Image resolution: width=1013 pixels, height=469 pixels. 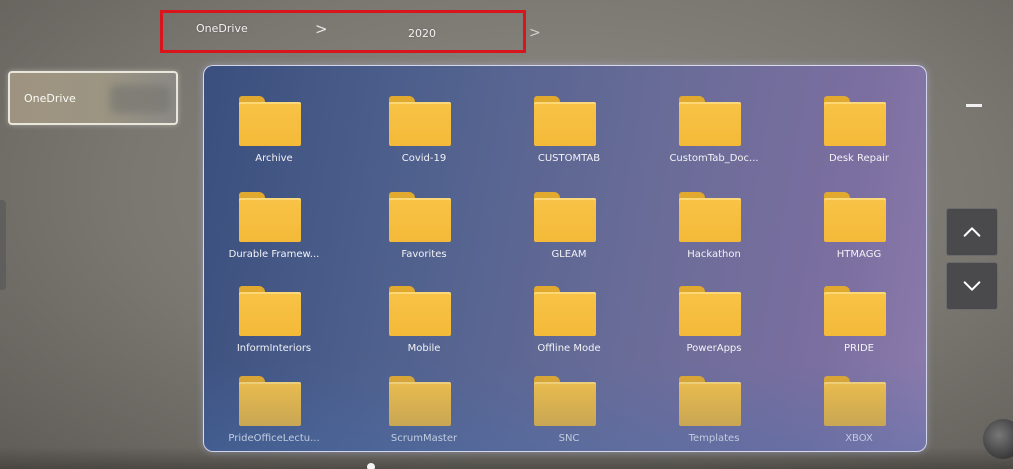 I want to click on environment-edge, so click(x=3, y=245).